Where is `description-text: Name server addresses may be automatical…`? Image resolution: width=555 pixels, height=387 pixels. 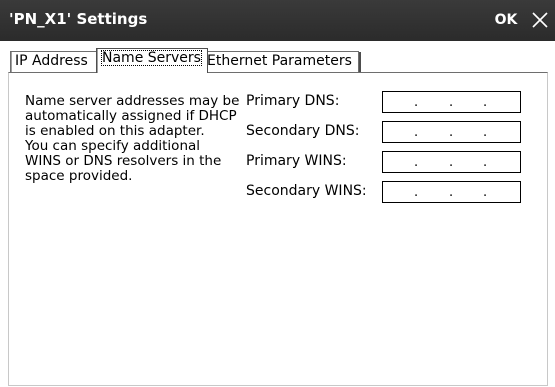 description-text: Name server addresses may be automatical… is located at coordinates (132, 139).